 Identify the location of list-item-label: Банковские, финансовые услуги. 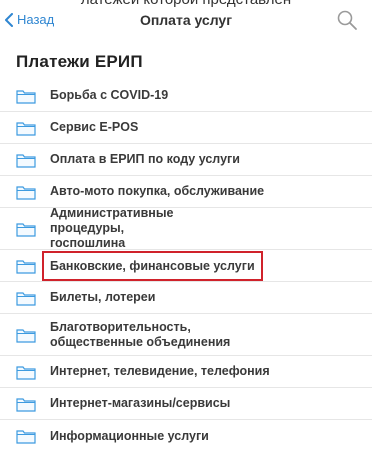
(152, 265).